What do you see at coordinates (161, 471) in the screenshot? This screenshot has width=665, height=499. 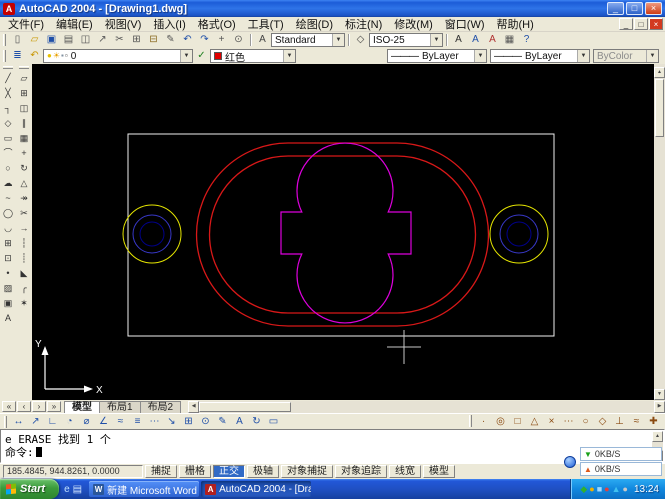 I see `status-snap-button: 捕捉` at bounding box center [161, 471].